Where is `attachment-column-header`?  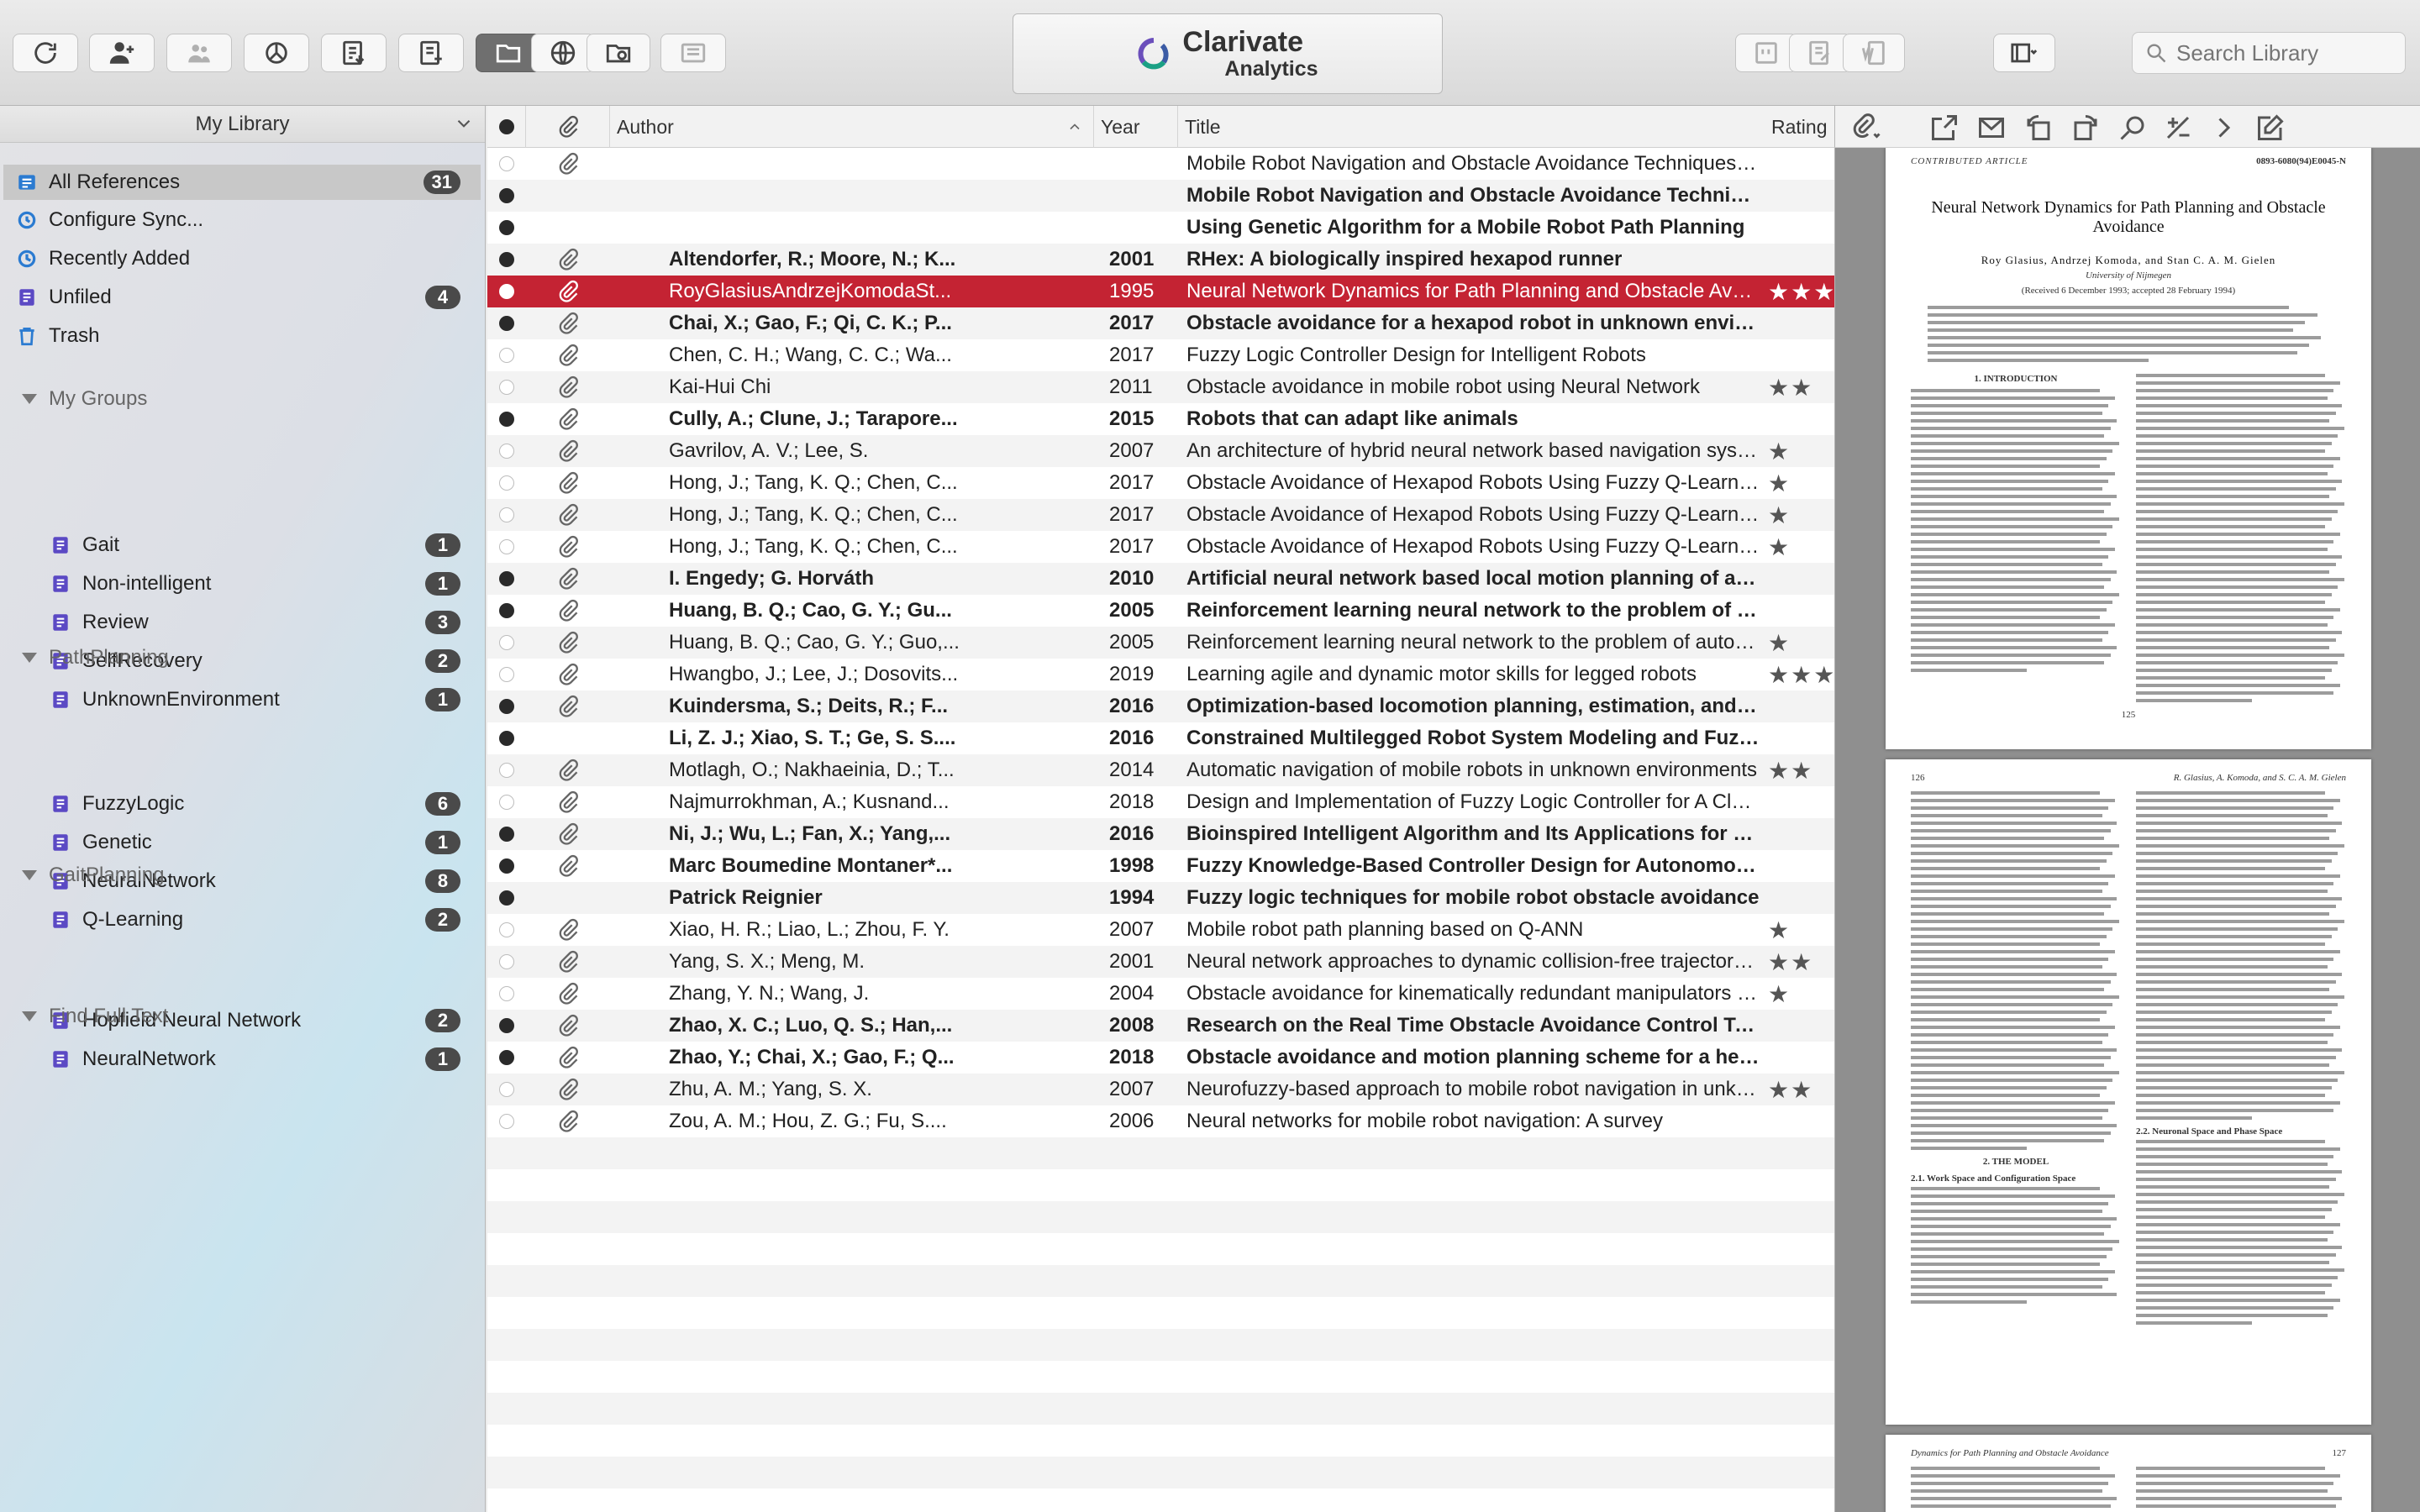 attachment-column-header is located at coordinates (568, 127).